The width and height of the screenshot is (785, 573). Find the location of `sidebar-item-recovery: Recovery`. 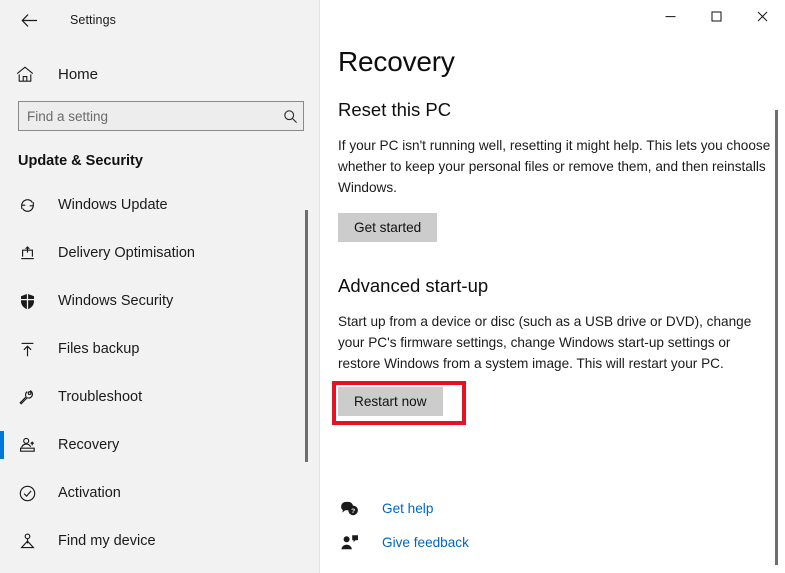

sidebar-item-recovery: Recovery is located at coordinates (160, 445).